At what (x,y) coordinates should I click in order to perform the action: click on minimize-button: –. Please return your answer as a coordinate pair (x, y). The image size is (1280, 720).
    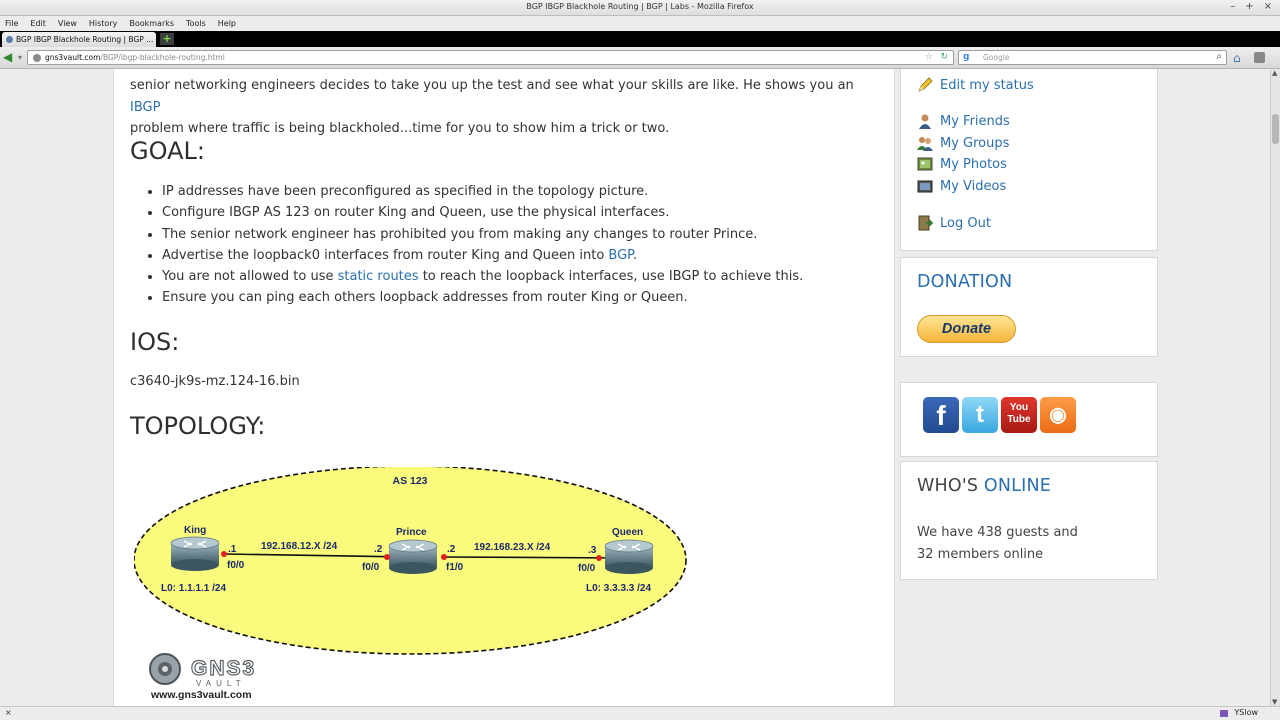
    Looking at the image, I should click on (1232, 6).